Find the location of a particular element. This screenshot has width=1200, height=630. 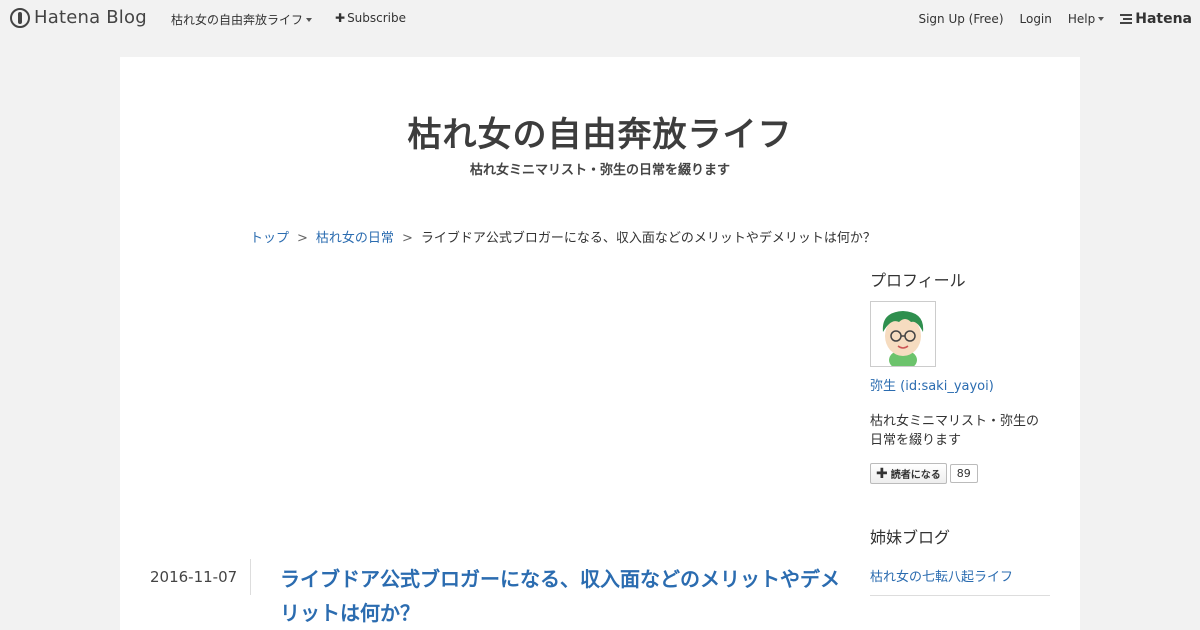

blog-title: 枯れ女の自由奔放ライフ is located at coordinates (600, 131).